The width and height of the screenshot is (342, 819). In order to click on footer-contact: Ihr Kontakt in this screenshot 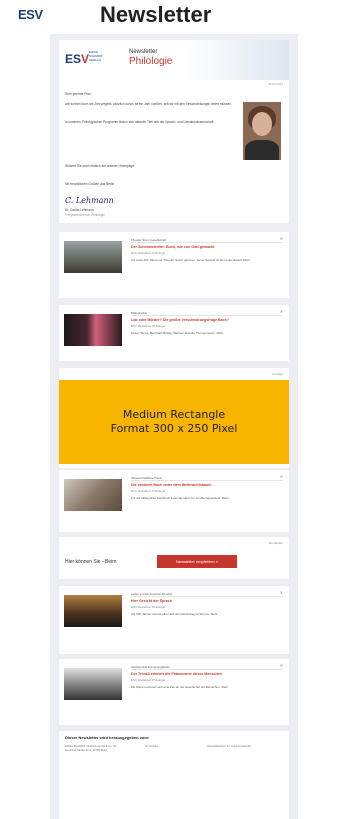, I will do `click(151, 746)`.